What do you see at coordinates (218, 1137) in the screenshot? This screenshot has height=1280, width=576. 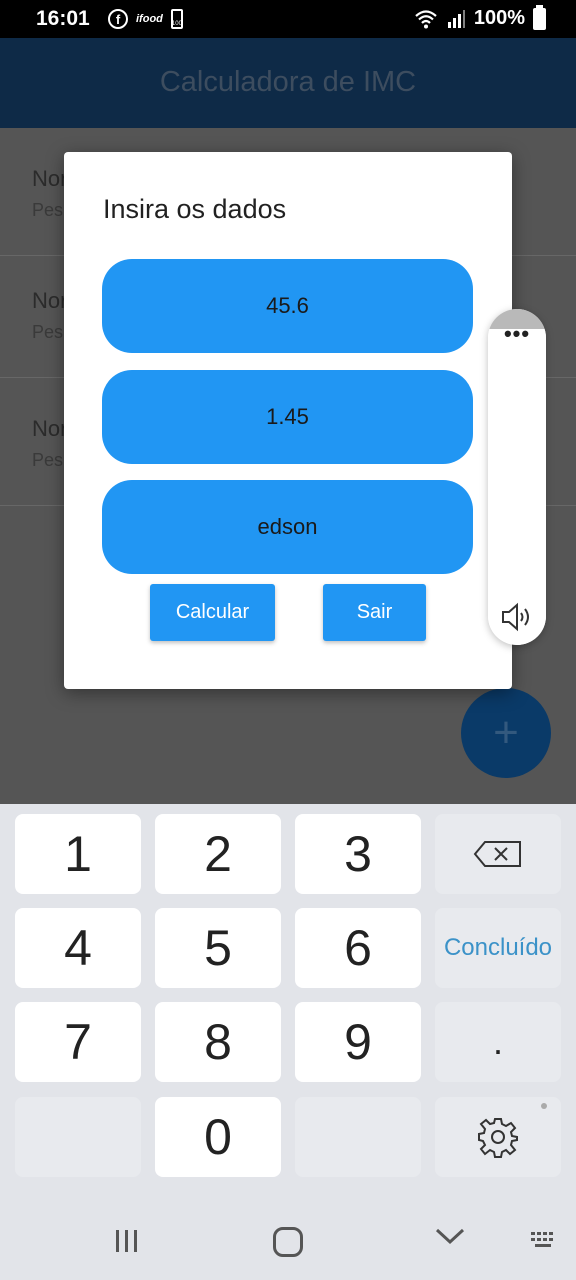 I see `key-0: 0` at bounding box center [218, 1137].